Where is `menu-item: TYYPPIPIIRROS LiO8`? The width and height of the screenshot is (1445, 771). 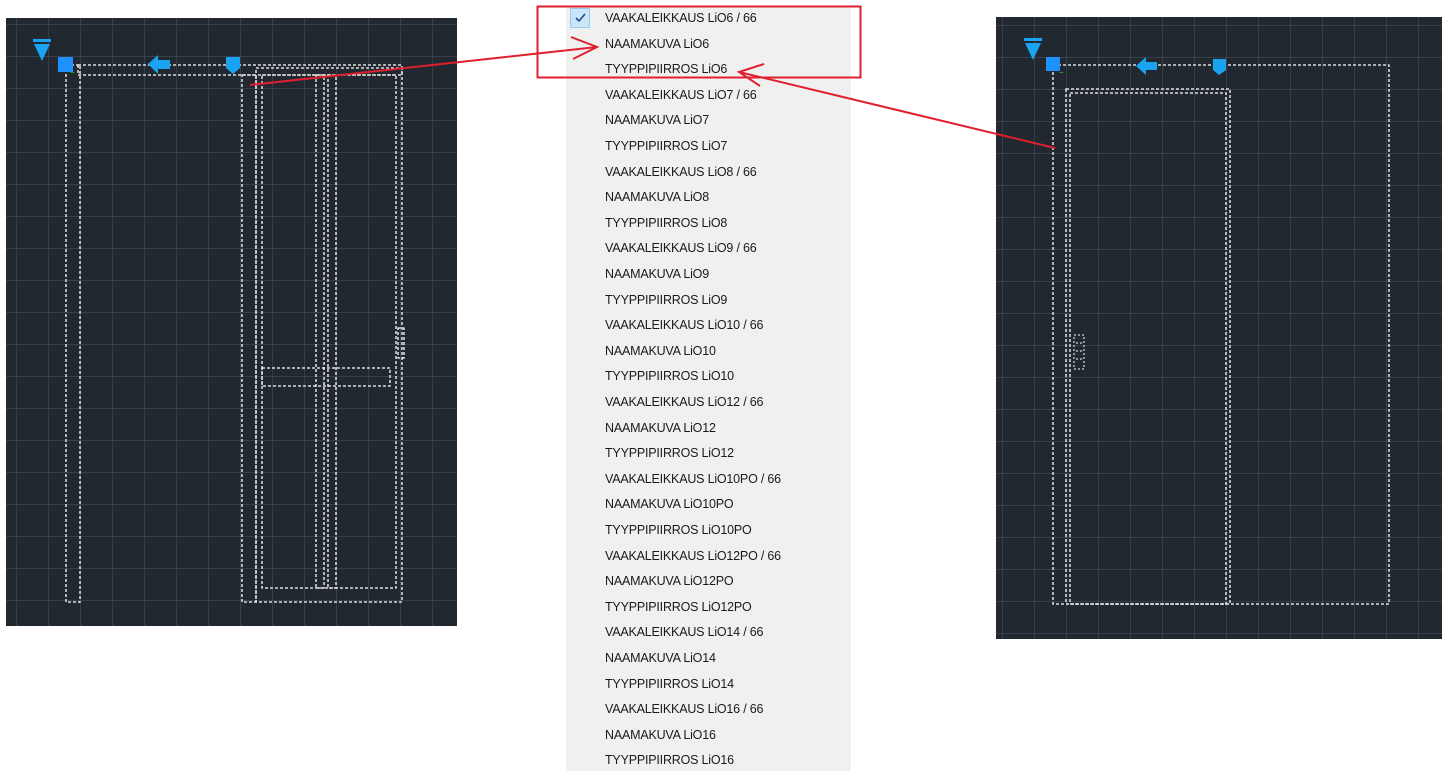
menu-item: TYYPPIPIIRROS LiO8 is located at coordinates (708, 223).